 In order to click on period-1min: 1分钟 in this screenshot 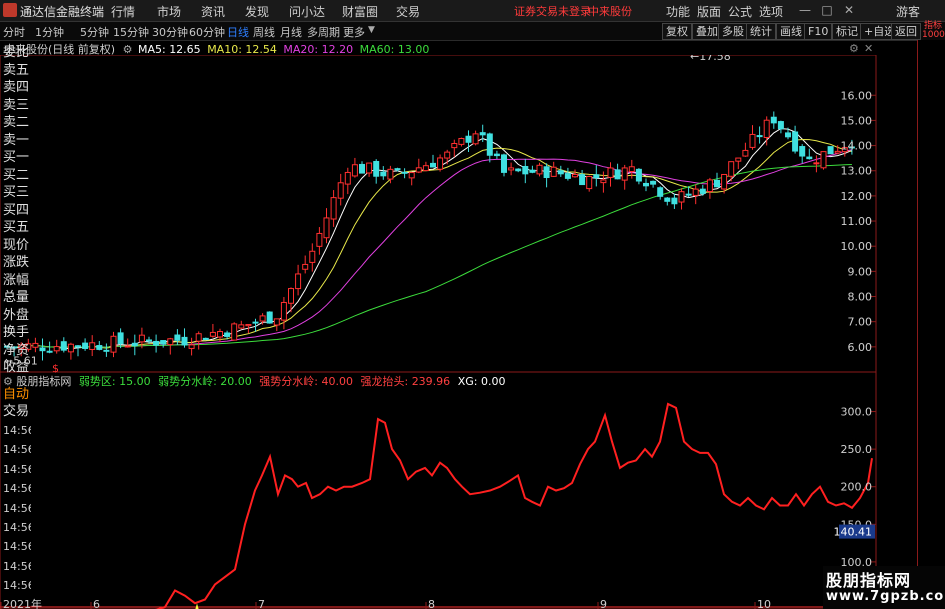, I will do `click(49, 32)`.